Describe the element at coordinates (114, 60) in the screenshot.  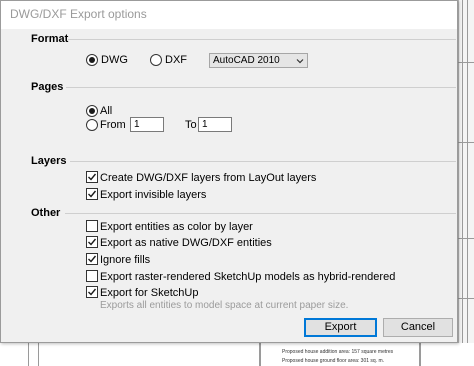
I see `dwg-label: DWG` at that location.